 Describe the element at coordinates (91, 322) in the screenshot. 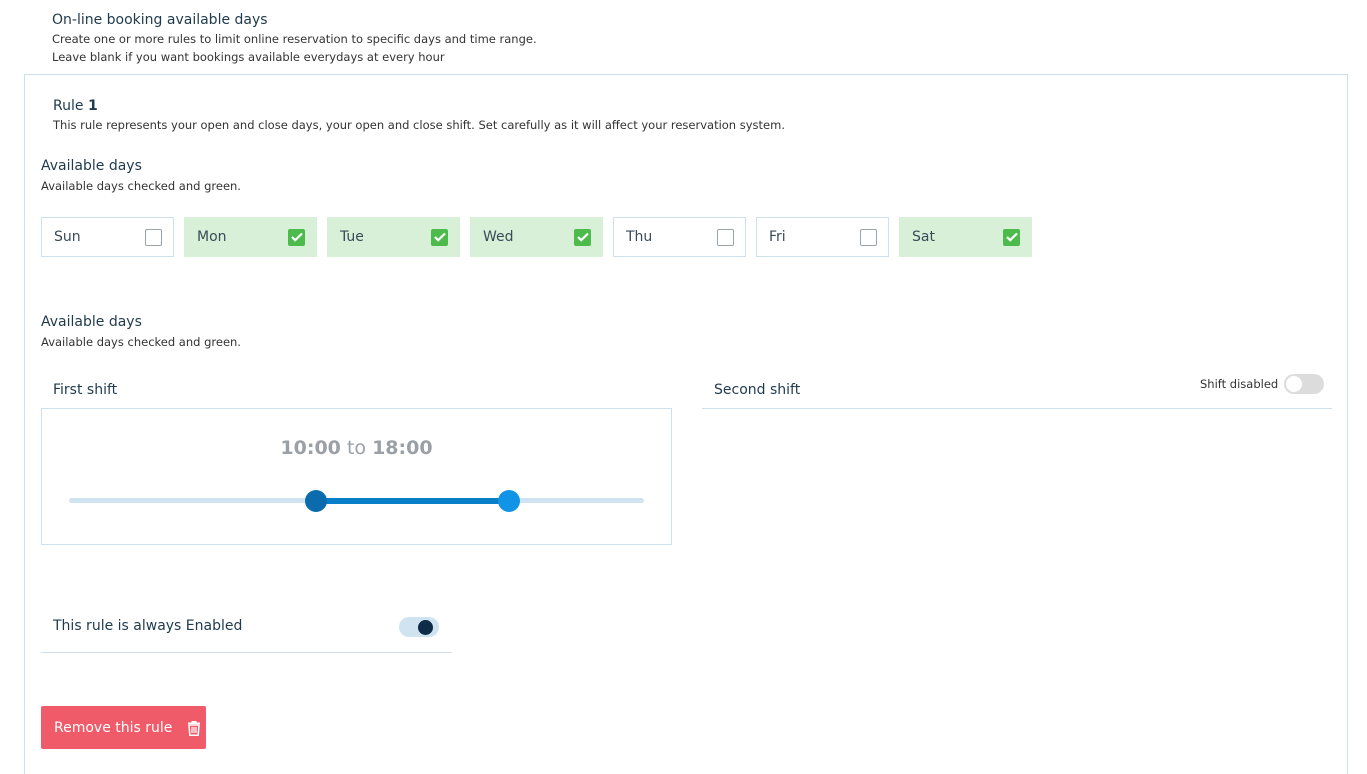

I see `shifts-section-title: Available days` at that location.